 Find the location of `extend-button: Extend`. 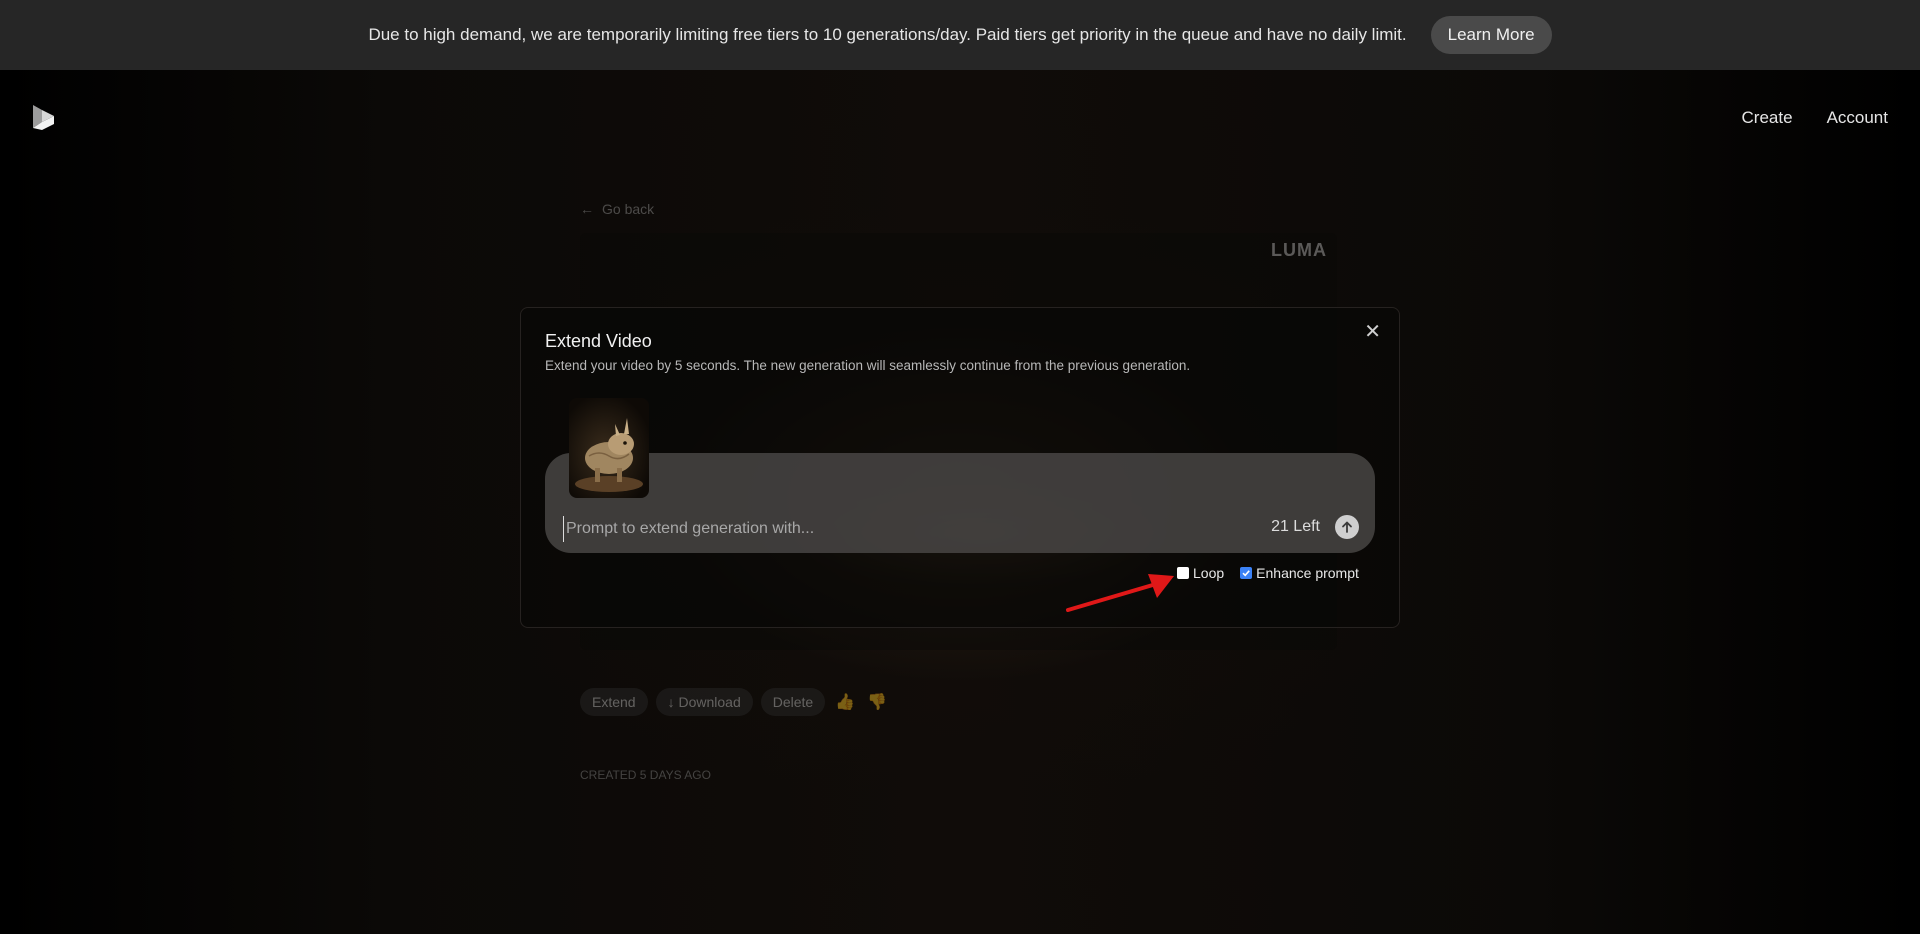

extend-button: Extend is located at coordinates (614, 702).